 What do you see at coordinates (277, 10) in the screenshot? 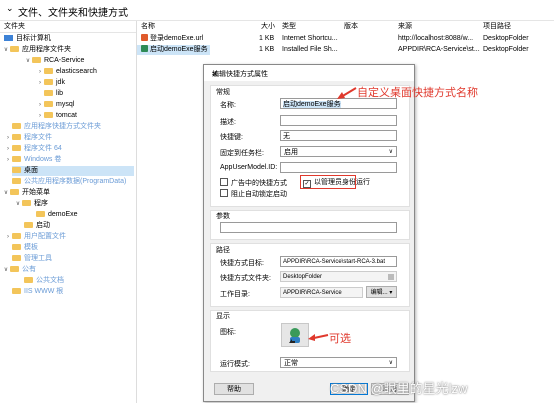
I see `section-header: ⌄ 文件、文件夹和快捷方式` at bounding box center [277, 10].